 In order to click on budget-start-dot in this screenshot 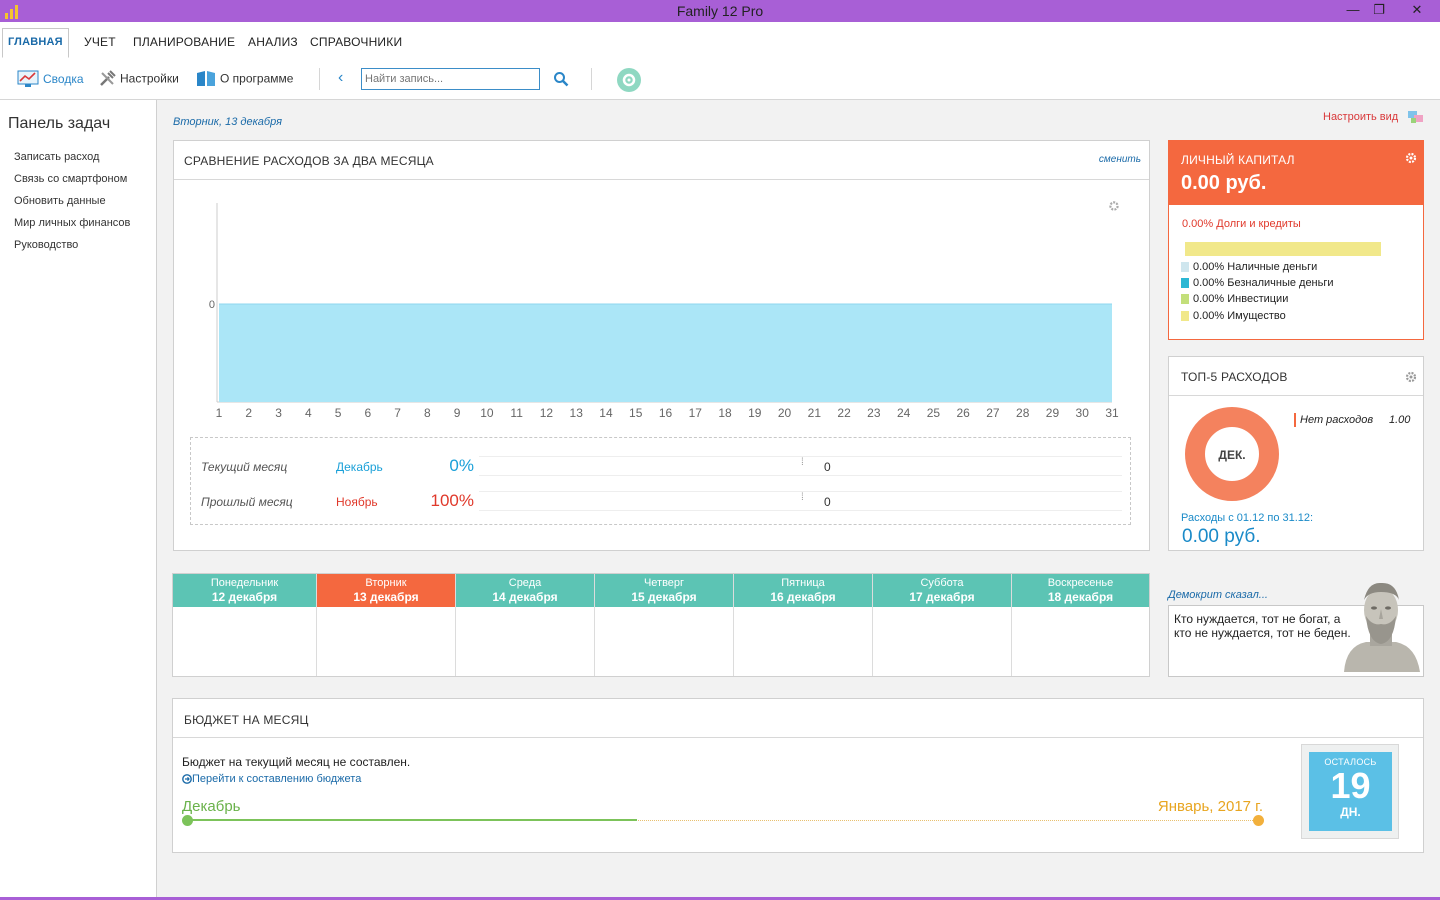, I will do `click(187, 820)`.